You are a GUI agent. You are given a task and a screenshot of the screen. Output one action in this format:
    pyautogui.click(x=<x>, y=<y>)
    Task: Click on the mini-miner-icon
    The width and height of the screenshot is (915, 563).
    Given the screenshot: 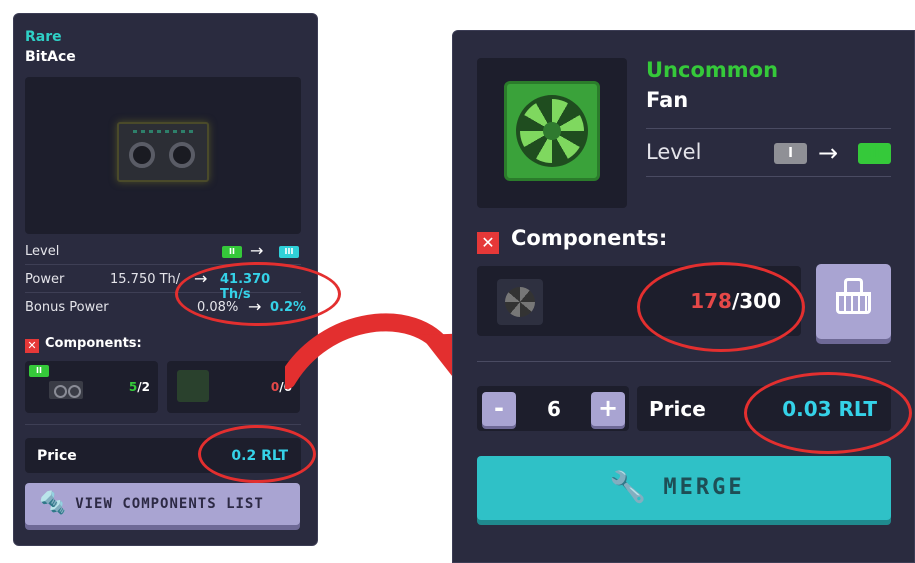 What is the action you would take?
    pyautogui.click(x=66, y=390)
    